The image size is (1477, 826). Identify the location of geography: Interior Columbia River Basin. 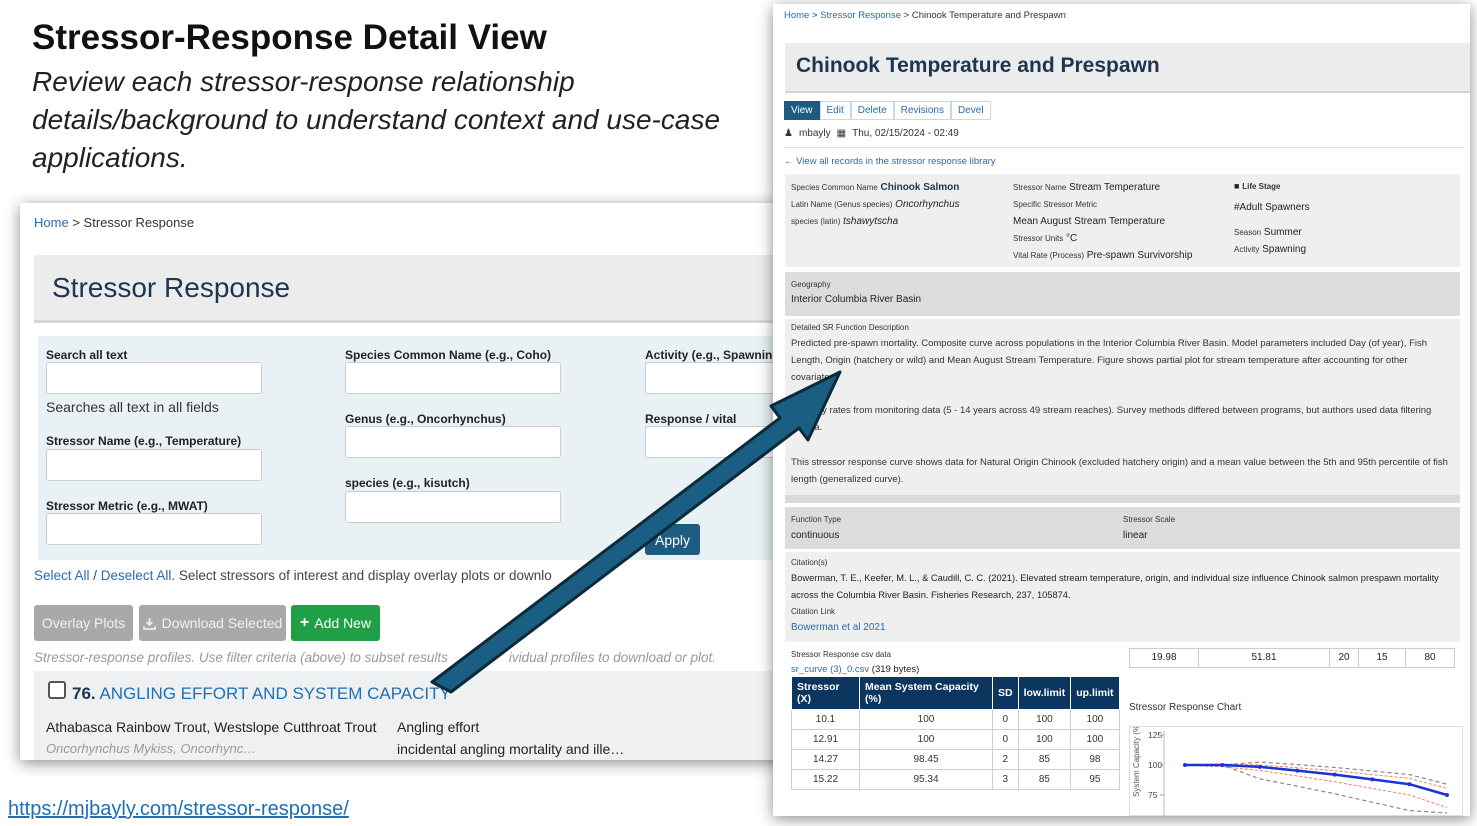
(856, 299).